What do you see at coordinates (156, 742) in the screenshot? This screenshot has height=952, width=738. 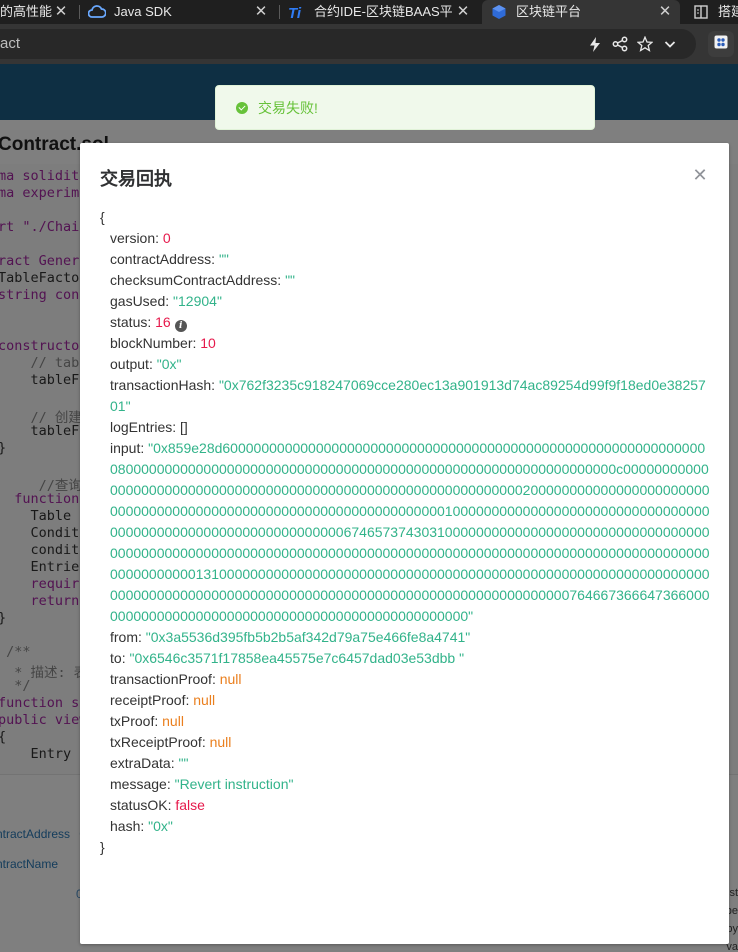 I see `json-key: txReceiptProof` at bounding box center [156, 742].